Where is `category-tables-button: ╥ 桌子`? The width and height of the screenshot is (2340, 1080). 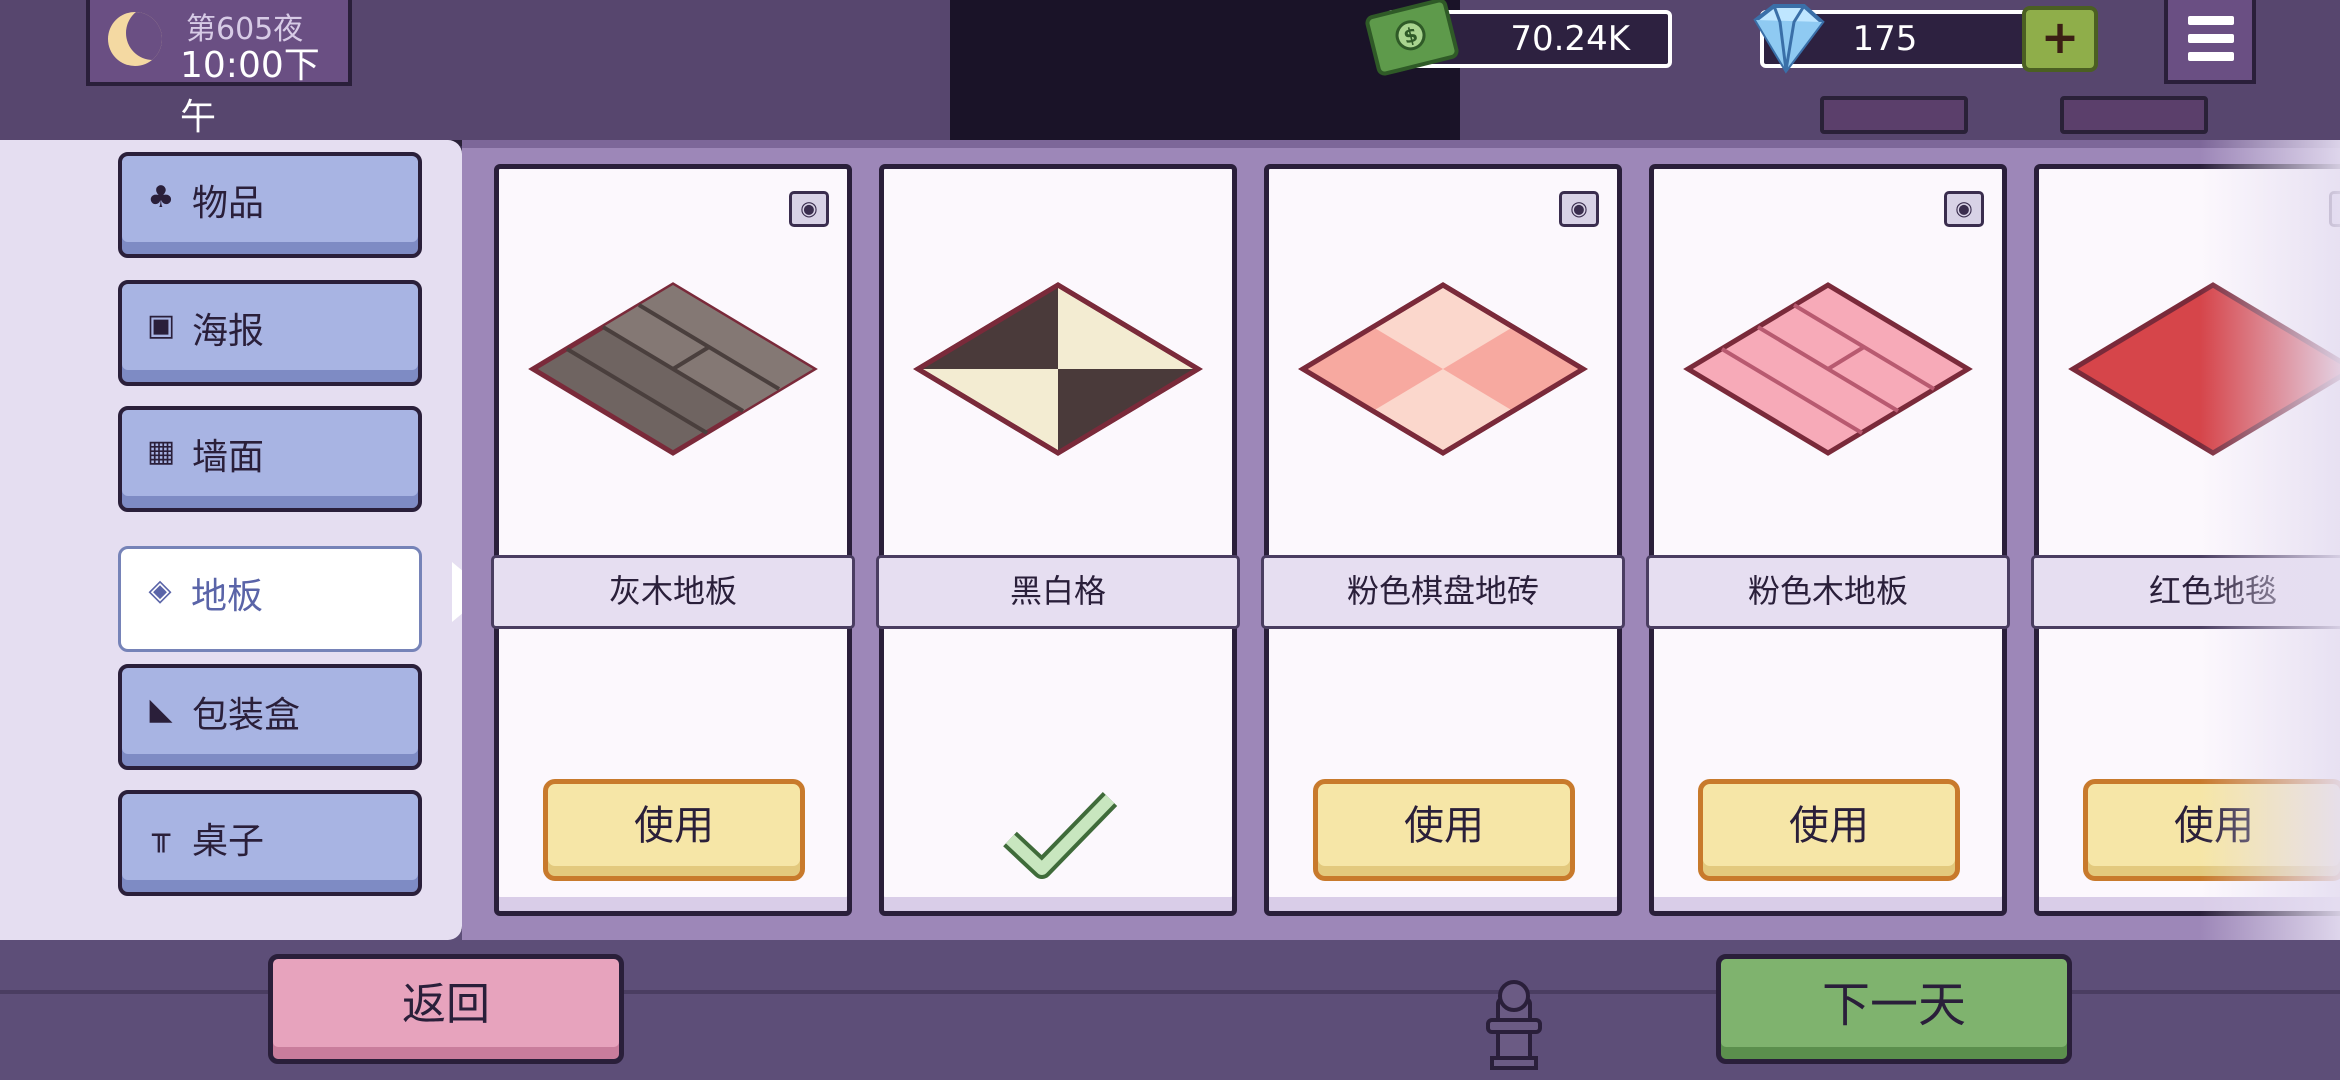 category-tables-button: ╥ 桌子 is located at coordinates (270, 843).